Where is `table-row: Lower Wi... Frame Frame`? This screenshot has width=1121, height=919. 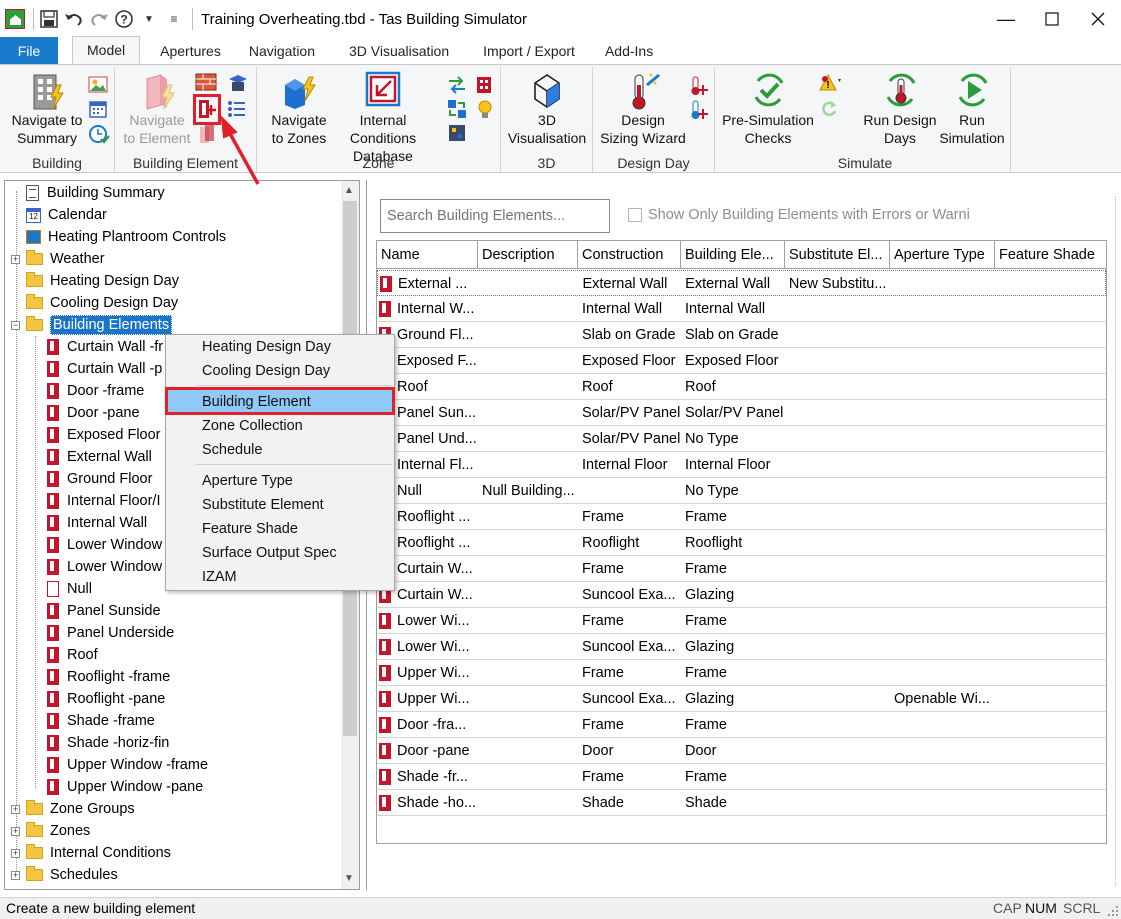 table-row: Lower Wi... Frame Frame is located at coordinates (741, 621).